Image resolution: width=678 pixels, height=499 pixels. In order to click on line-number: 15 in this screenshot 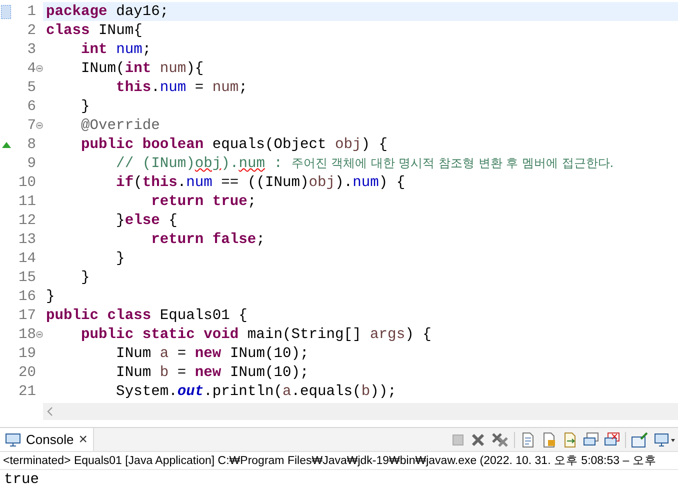, I will do `click(26, 278)`.